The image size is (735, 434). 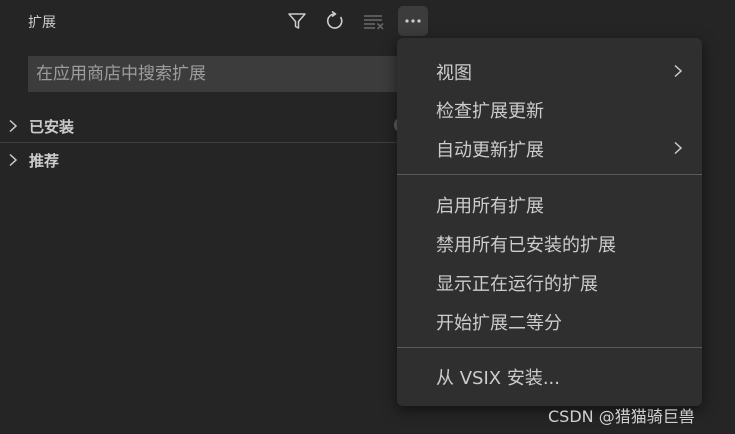 I want to click on menu-item-auto-update: 自动更新扩展, so click(x=549, y=147).